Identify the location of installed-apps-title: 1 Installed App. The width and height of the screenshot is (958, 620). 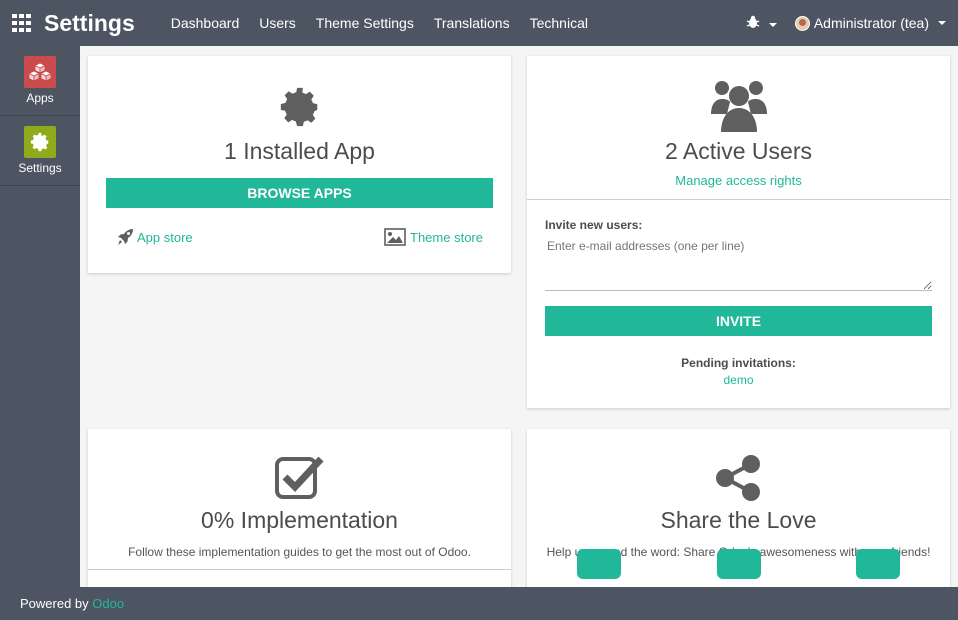
(299, 151).